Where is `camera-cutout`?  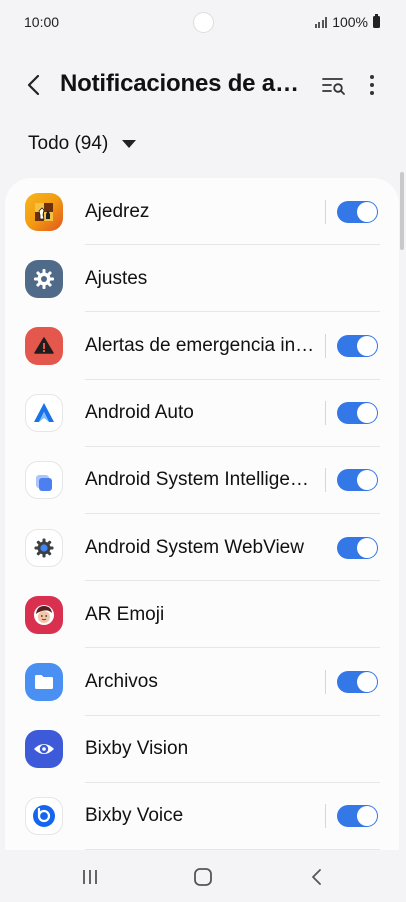 camera-cutout is located at coordinates (203, 22).